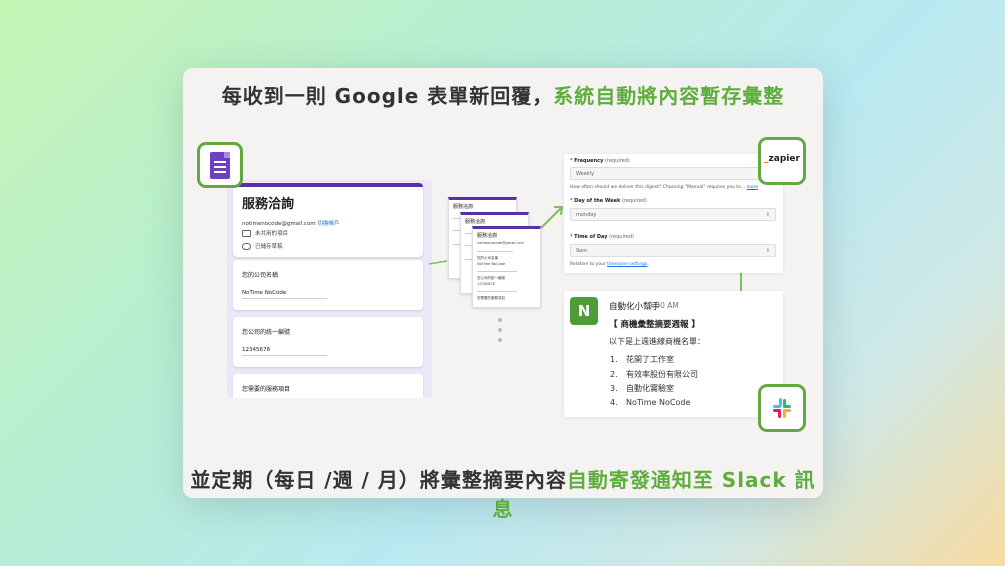 This screenshot has height=566, width=1005. Describe the element at coordinates (608, 201) in the screenshot. I see `day-of-week-label: * Day of the Week (required)` at that location.